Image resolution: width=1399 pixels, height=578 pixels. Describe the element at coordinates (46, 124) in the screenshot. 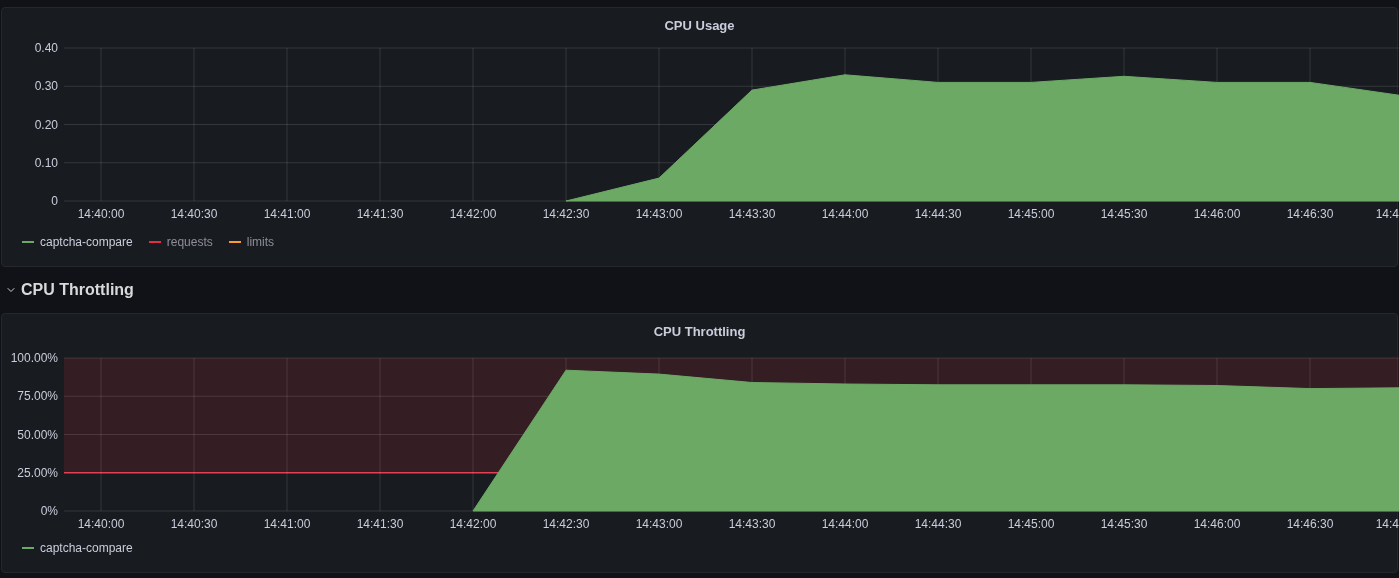

I see `y-axis-label: 0.20` at that location.